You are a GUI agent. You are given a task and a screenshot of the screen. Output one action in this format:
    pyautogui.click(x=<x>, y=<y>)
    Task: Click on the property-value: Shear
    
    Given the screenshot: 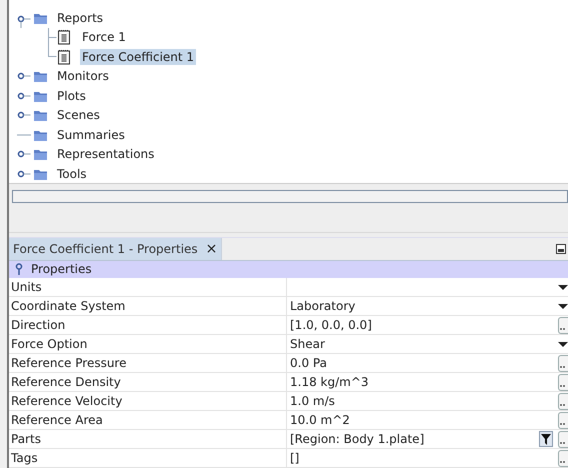 What is the action you would take?
    pyautogui.click(x=307, y=344)
    